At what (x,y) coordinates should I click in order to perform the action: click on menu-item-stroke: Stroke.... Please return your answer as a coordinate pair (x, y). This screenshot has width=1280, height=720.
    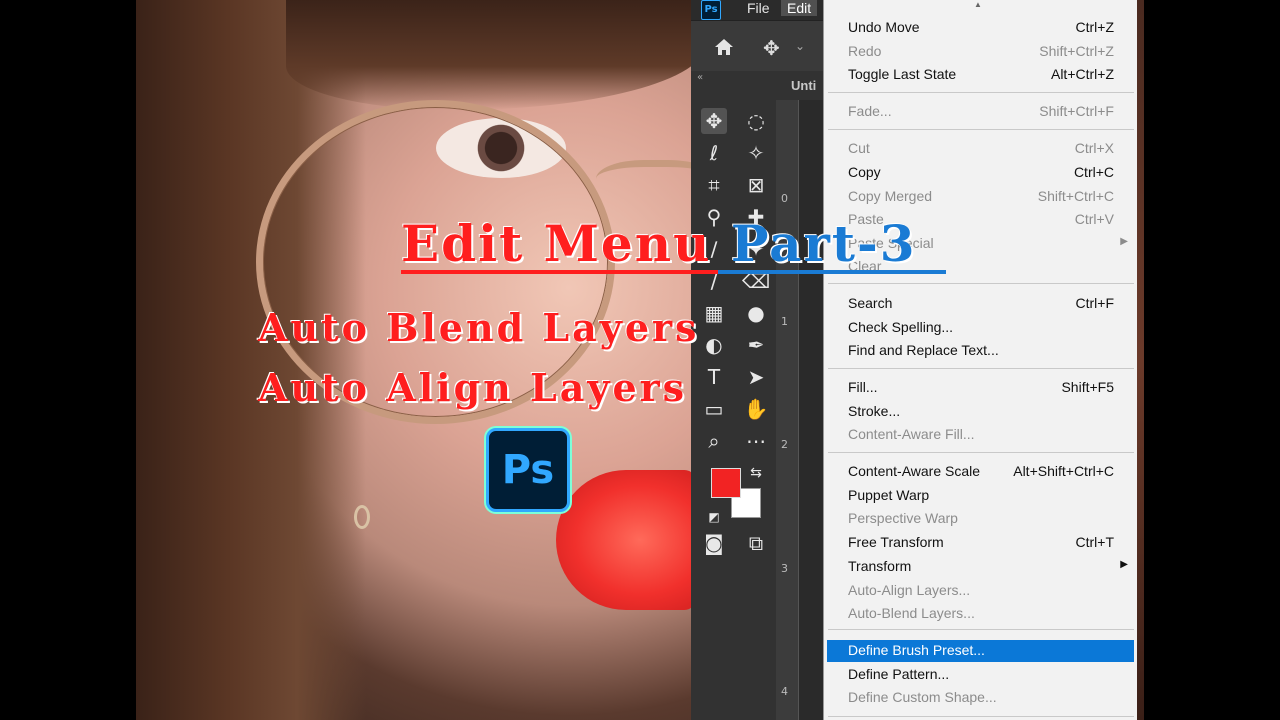
    Looking at the image, I should click on (981, 412).